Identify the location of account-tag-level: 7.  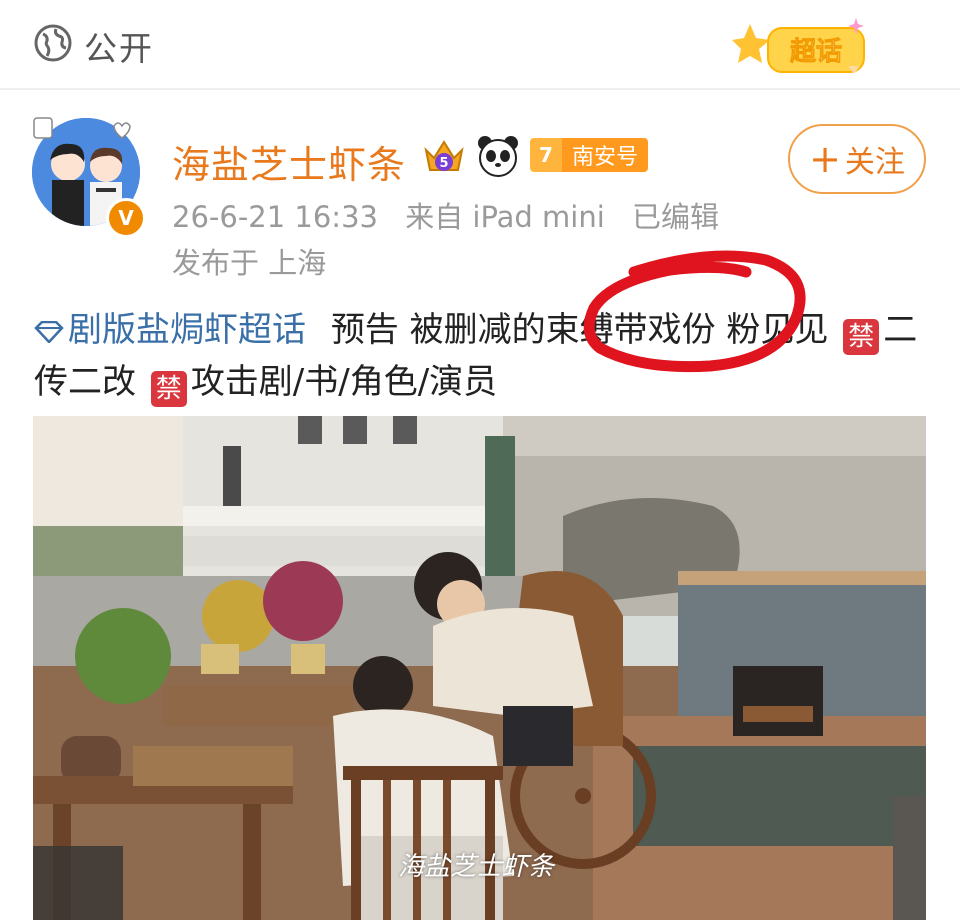
(546, 155).